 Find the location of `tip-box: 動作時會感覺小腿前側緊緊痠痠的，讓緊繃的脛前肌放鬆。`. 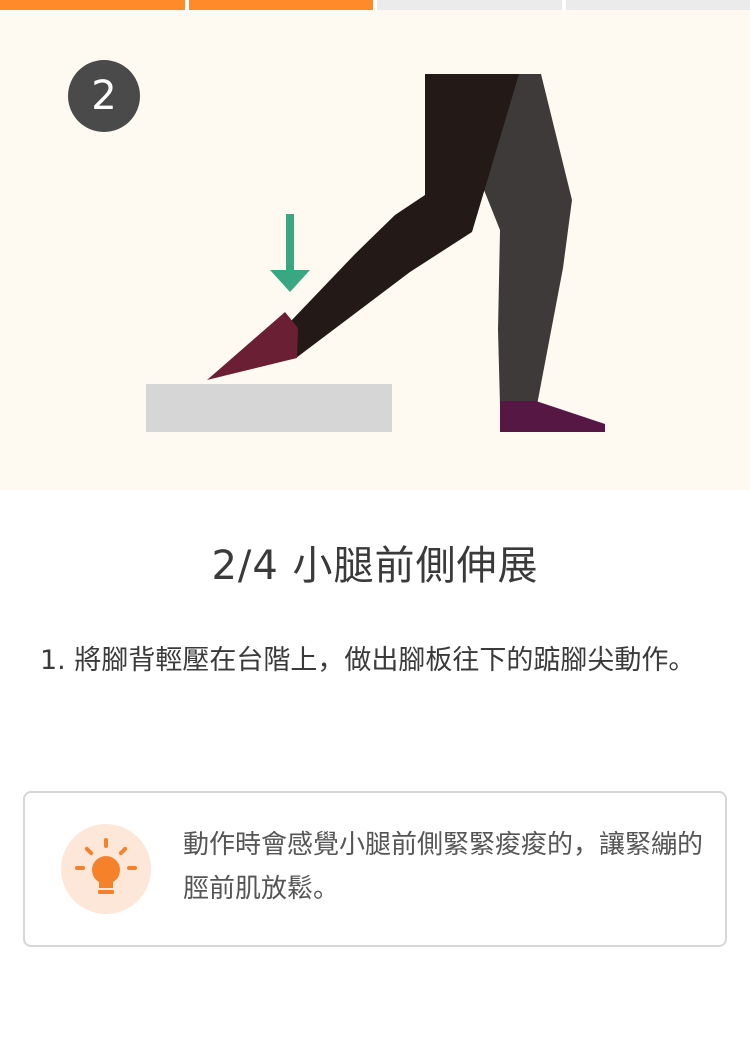

tip-box: 動作時會感覺小腿前側緊緊痠痠的，讓緊繃的脛前肌放鬆。 is located at coordinates (375, 869).